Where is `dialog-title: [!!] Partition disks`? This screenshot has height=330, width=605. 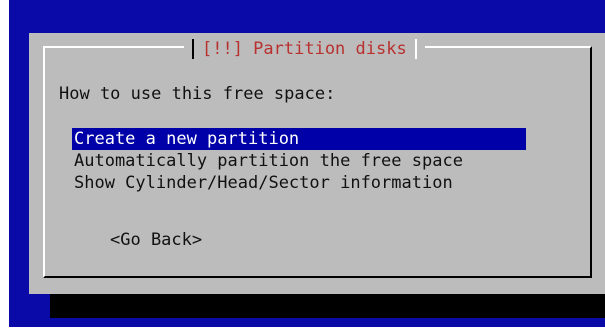 dialog-title: [!!] Partition disks is located at coordinates (304, 49).